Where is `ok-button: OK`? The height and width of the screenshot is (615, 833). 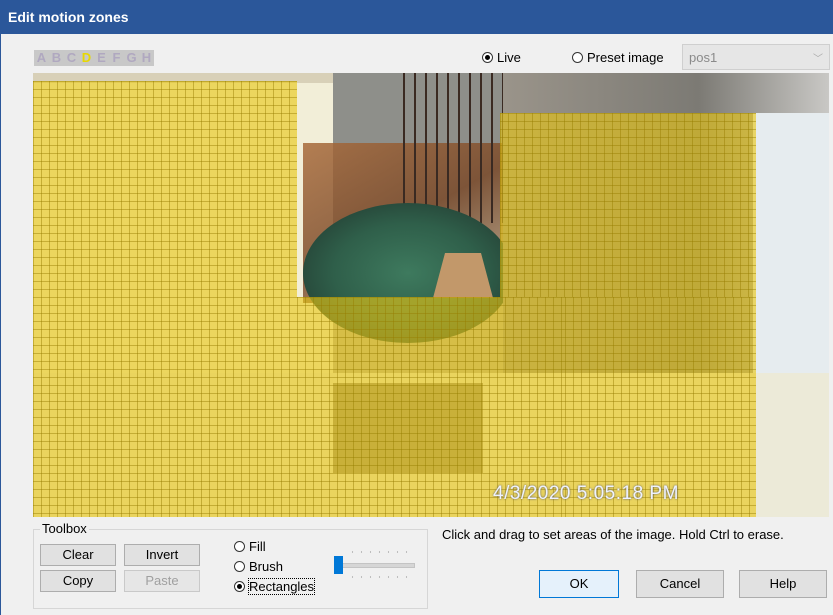
ok-button: OK is located at coordinates (579, 584).